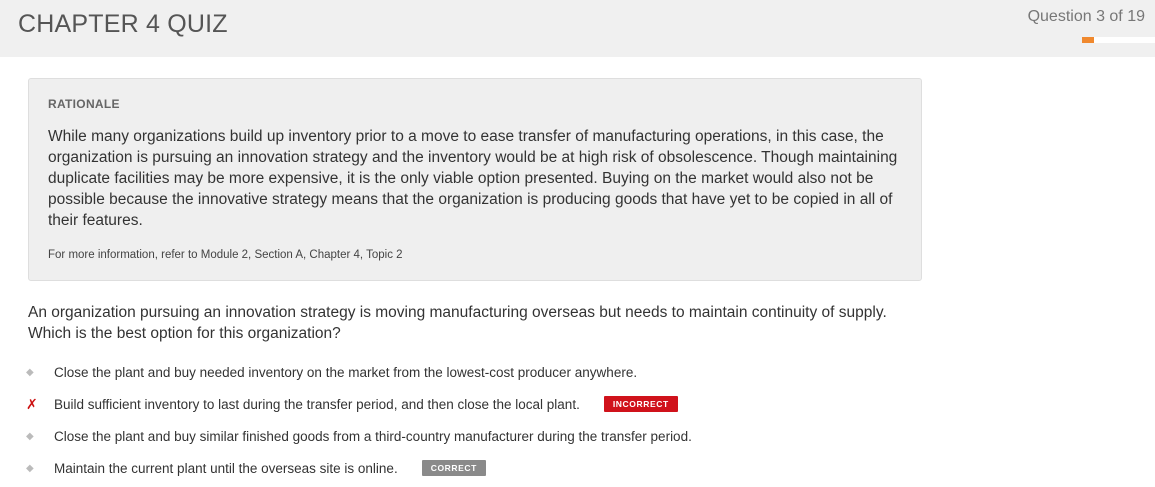 The image size is (1155, 487). What do you see at coordinates (84, 104) in the screenshot?
I see `rationale-heading: RATIONALE` at bounding box center [84, 104].